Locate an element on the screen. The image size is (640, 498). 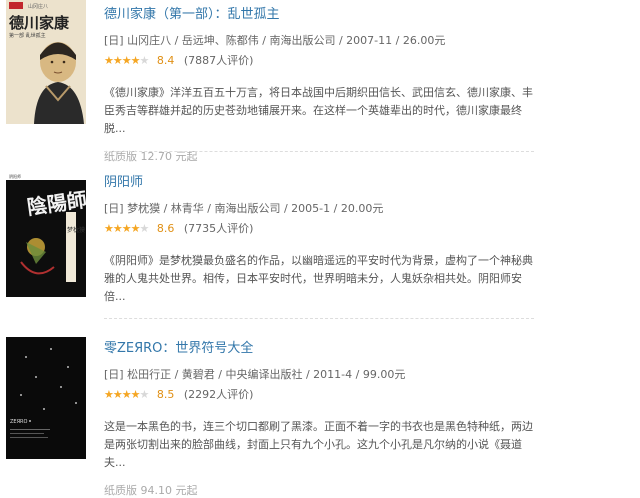
cover-art-3: ZEЯRO is located at coordinates (46, 398).